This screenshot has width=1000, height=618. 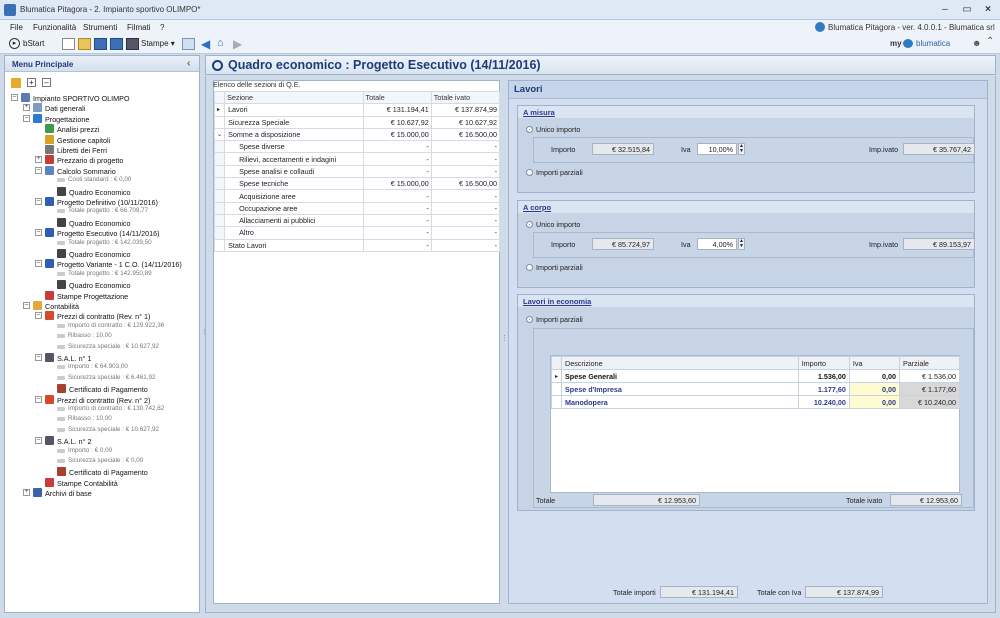 What do you see at coordinates (158, 43) in the screenshot?
I see `stampe-dropdown: Stampe ▾` at bounding box center [158, 43].